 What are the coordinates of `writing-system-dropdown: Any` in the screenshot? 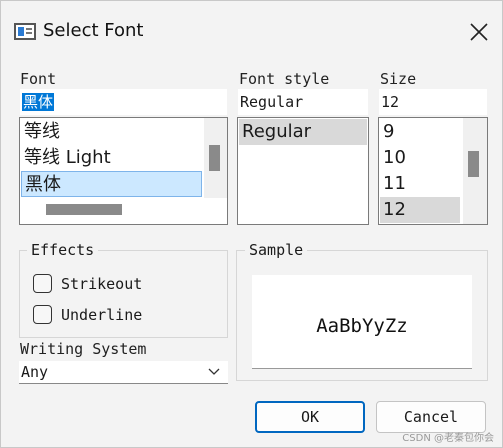 It's located at (123, 372).